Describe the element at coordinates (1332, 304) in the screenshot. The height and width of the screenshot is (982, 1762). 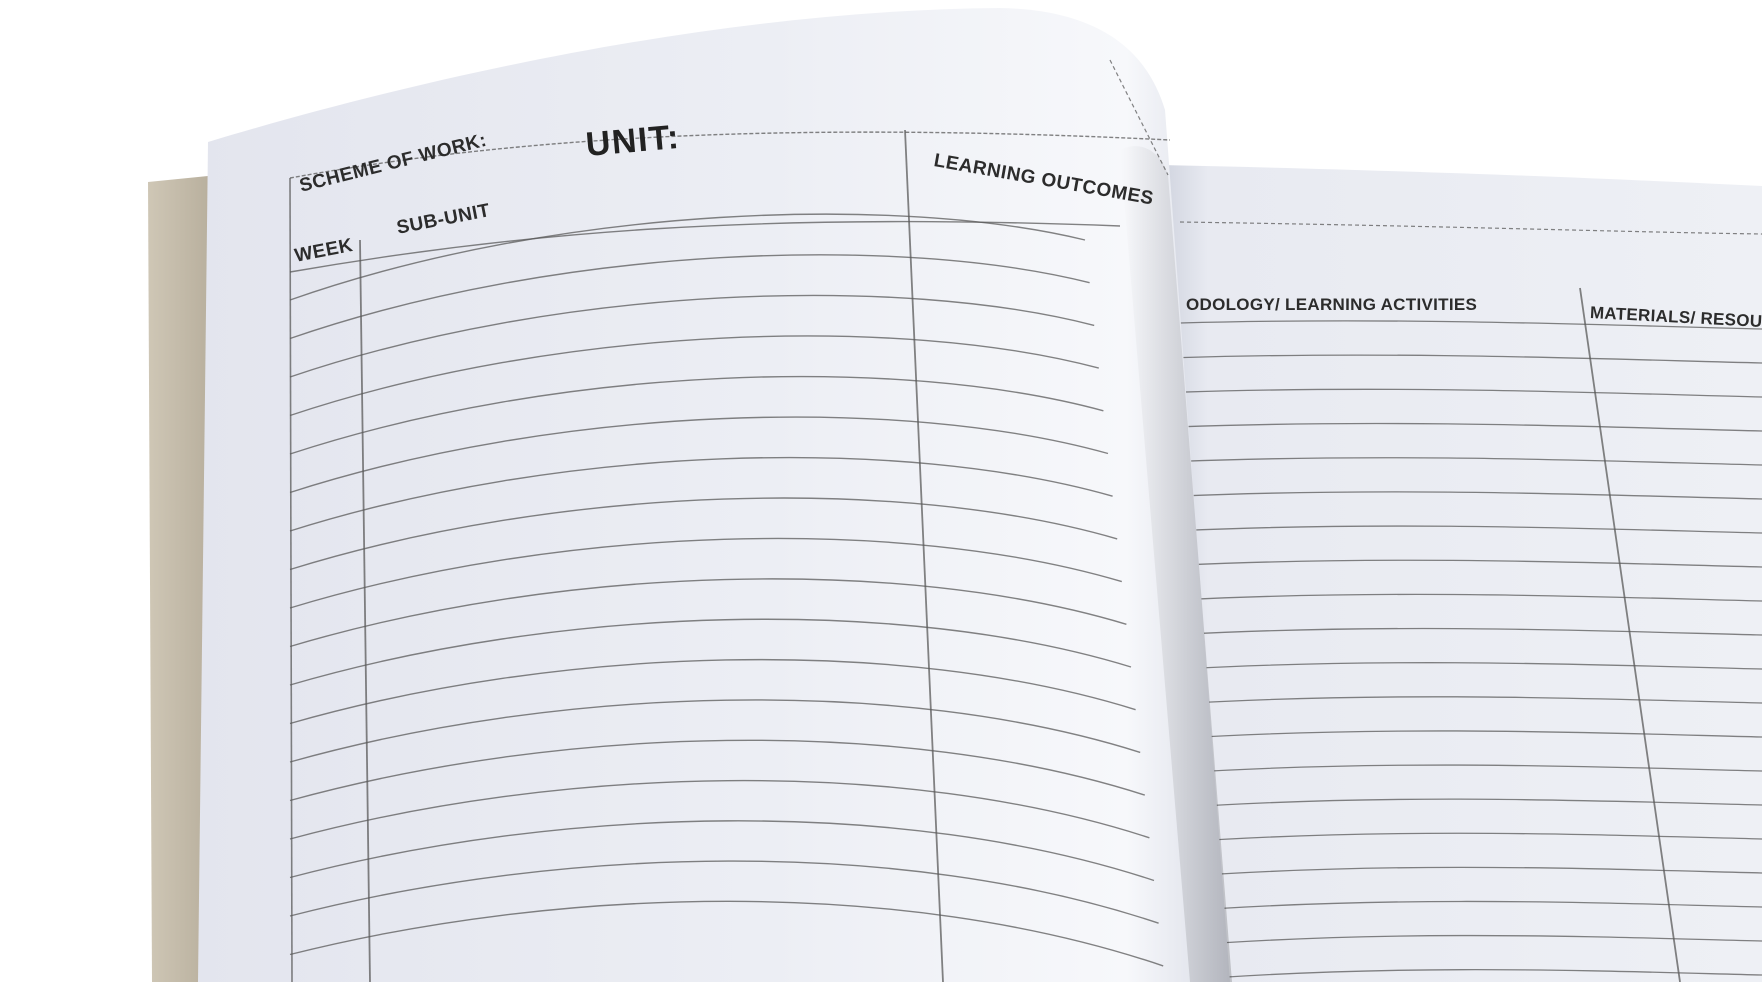
I see `column-header-methodology: ODOLOGY/ LEARNING ACTIVITIES` at that location.